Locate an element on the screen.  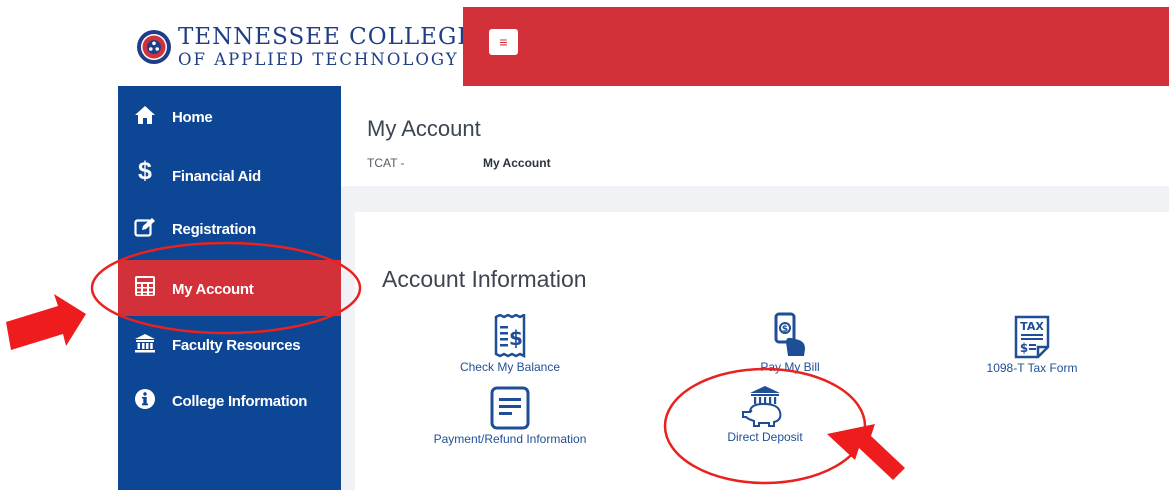
institution-icon is located at coordinates (145, 343).